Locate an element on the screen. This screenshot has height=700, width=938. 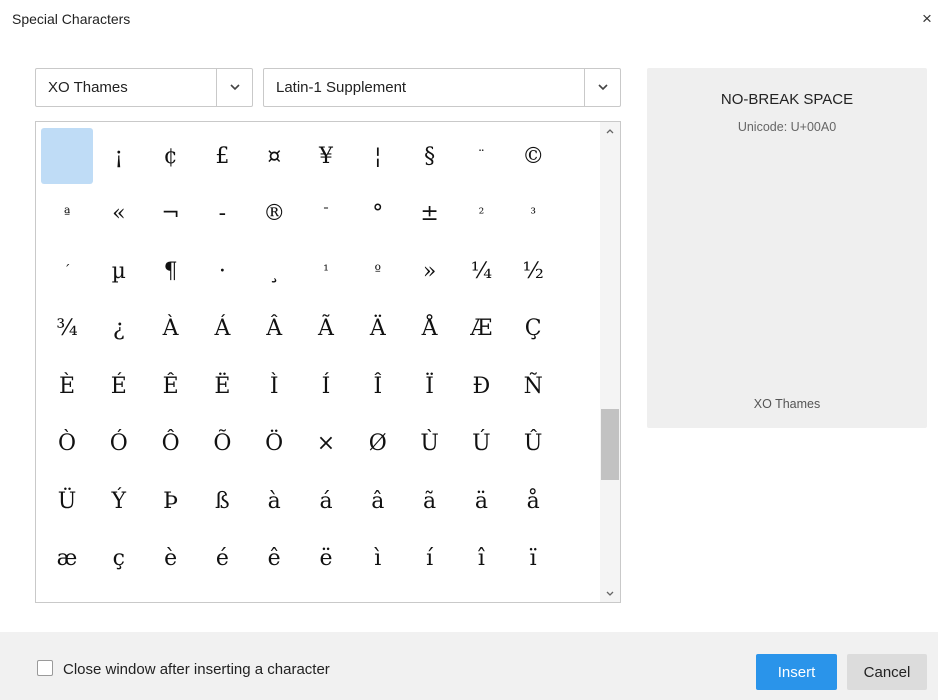
character-cell: Ø is located at coordinates (378, 444).